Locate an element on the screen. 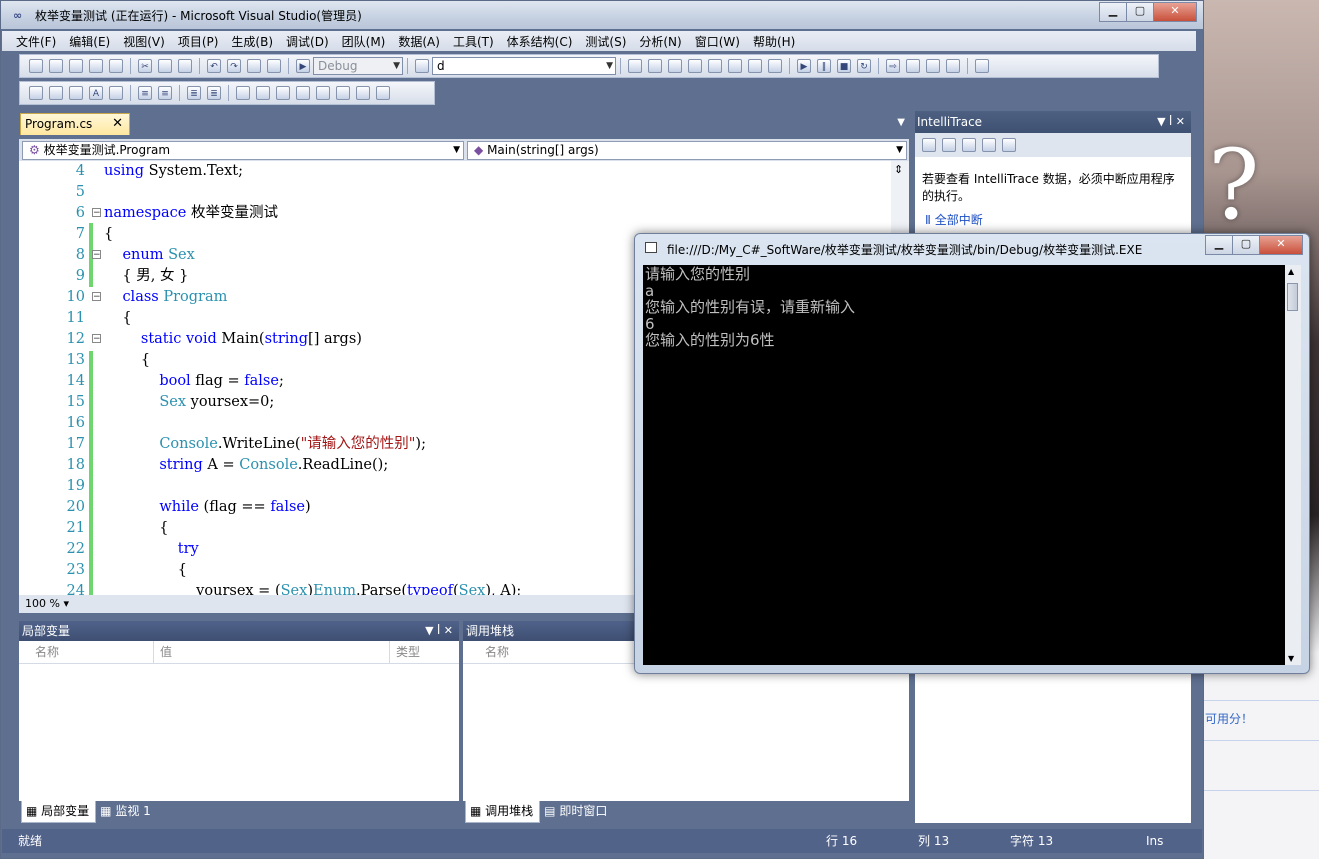 The height and width of the screenshot is (859, 1319). scroll-up-icon: ▲ is located at coordinates (1291, 271).